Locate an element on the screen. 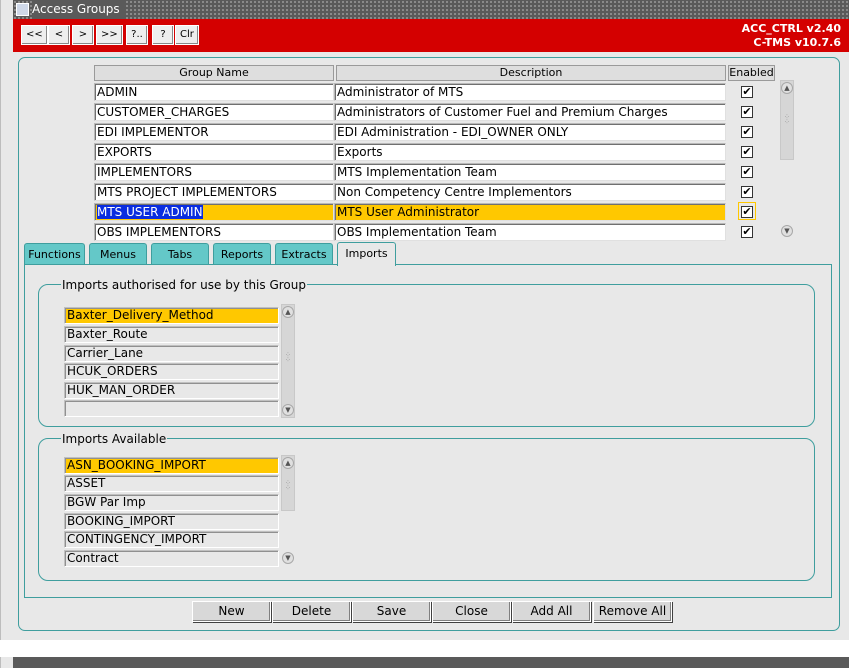 This screenshot has height=668, width=849. product-version: C-TMS v10.7.6 is located at coordinates (797, 42).